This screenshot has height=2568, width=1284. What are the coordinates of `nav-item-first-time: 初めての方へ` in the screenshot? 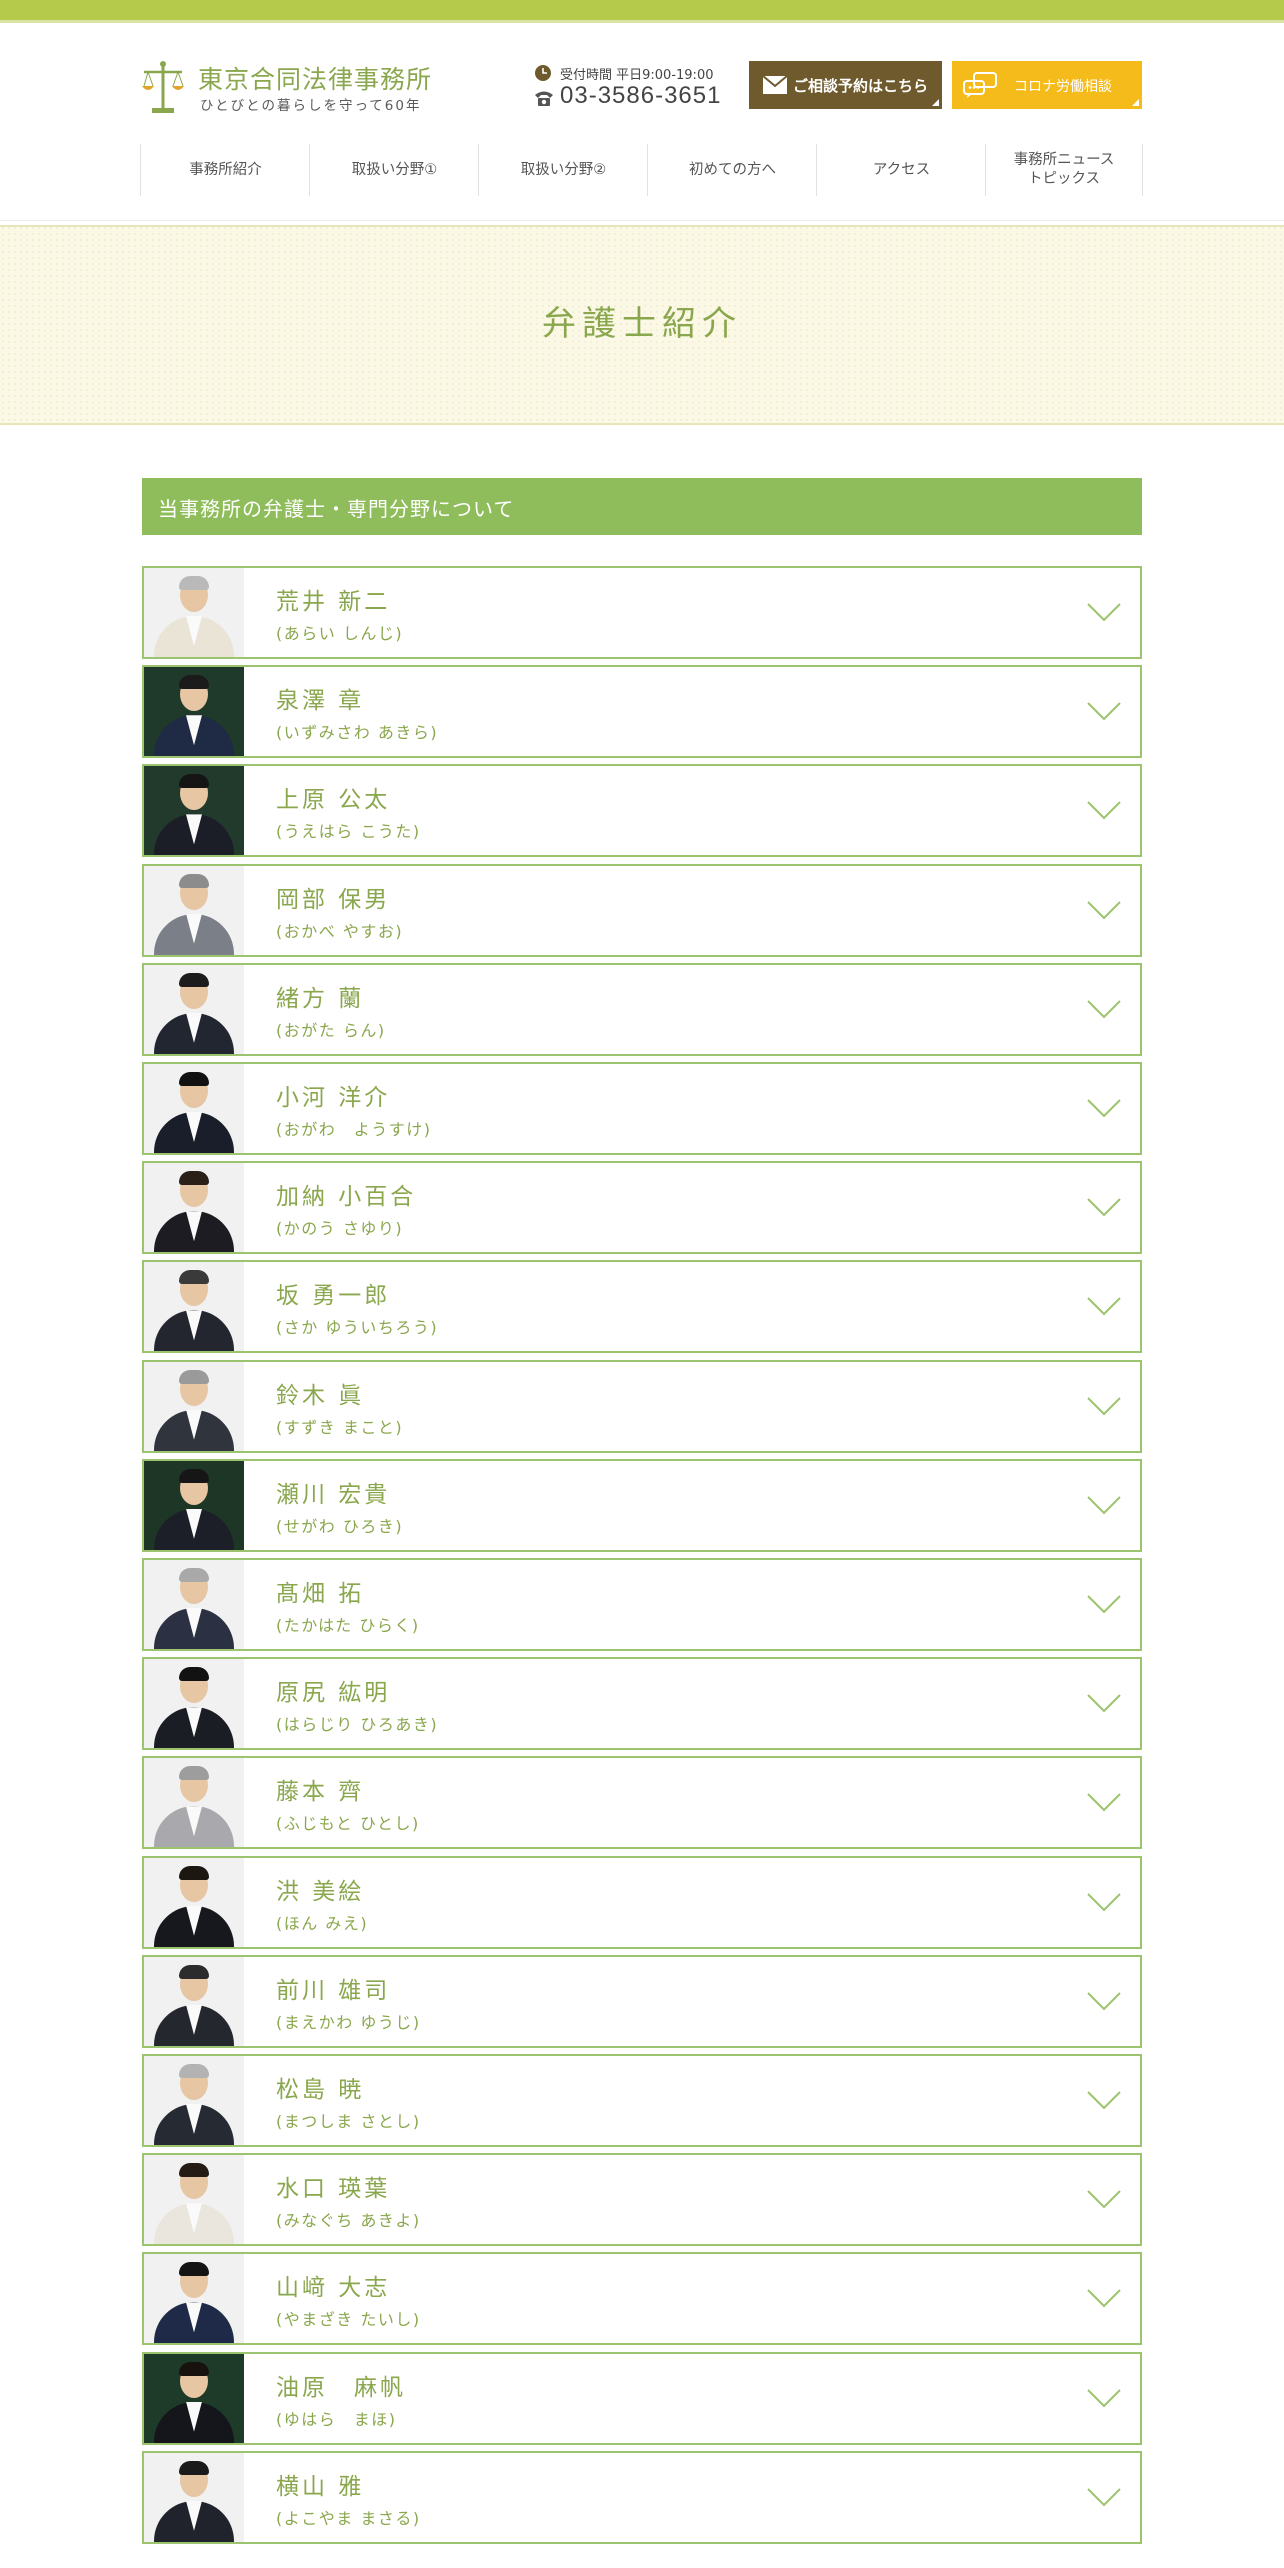 It's located at (732, 170).